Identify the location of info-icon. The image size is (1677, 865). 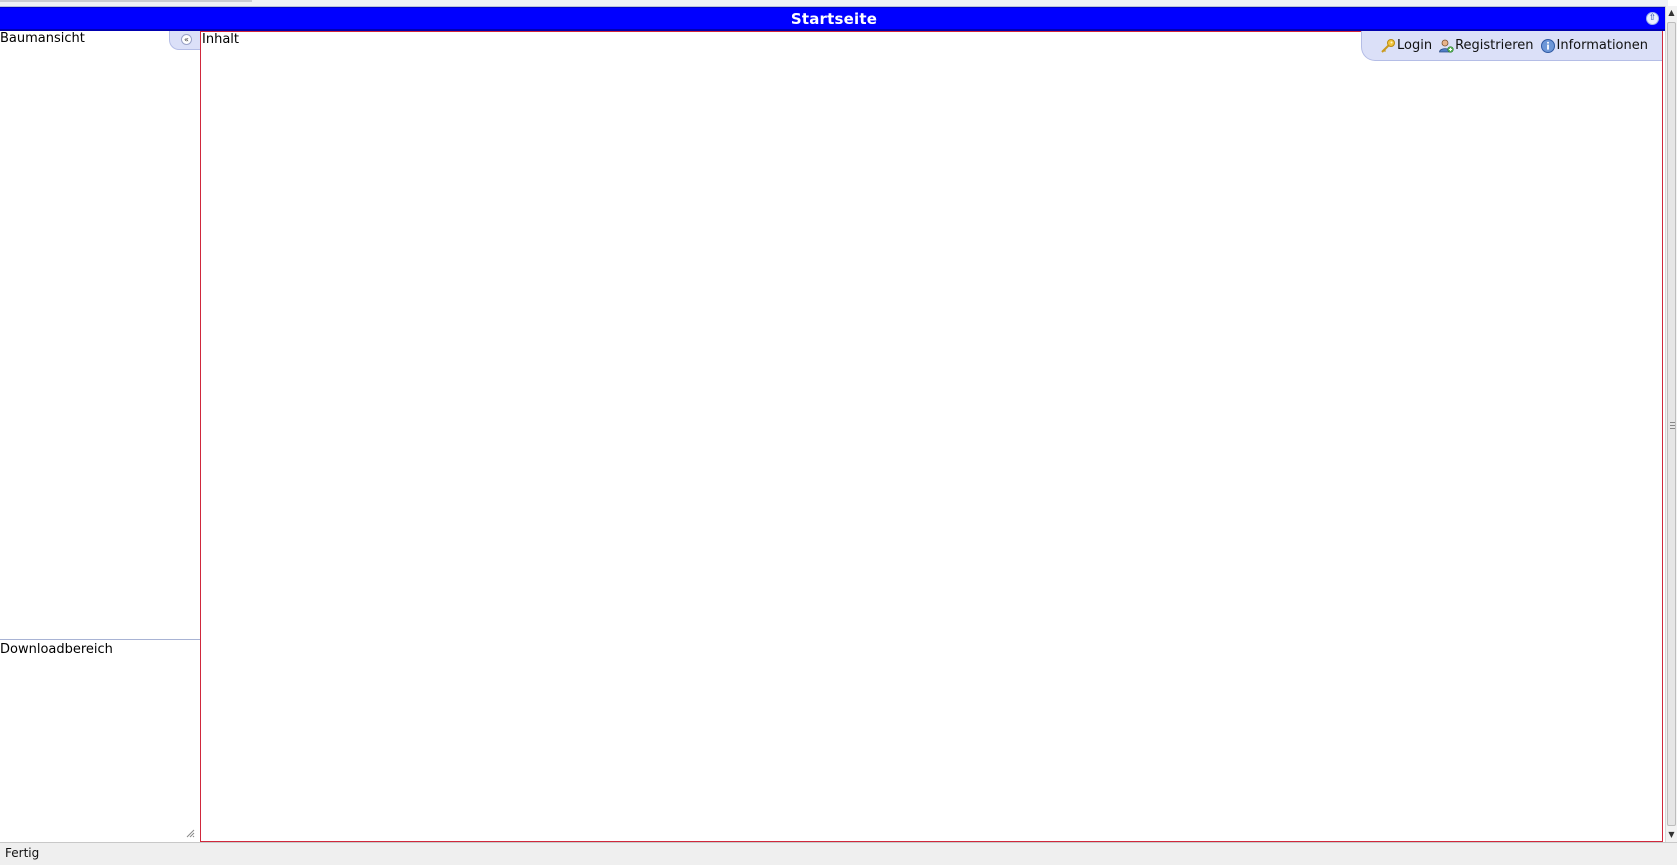
(1548, 46).